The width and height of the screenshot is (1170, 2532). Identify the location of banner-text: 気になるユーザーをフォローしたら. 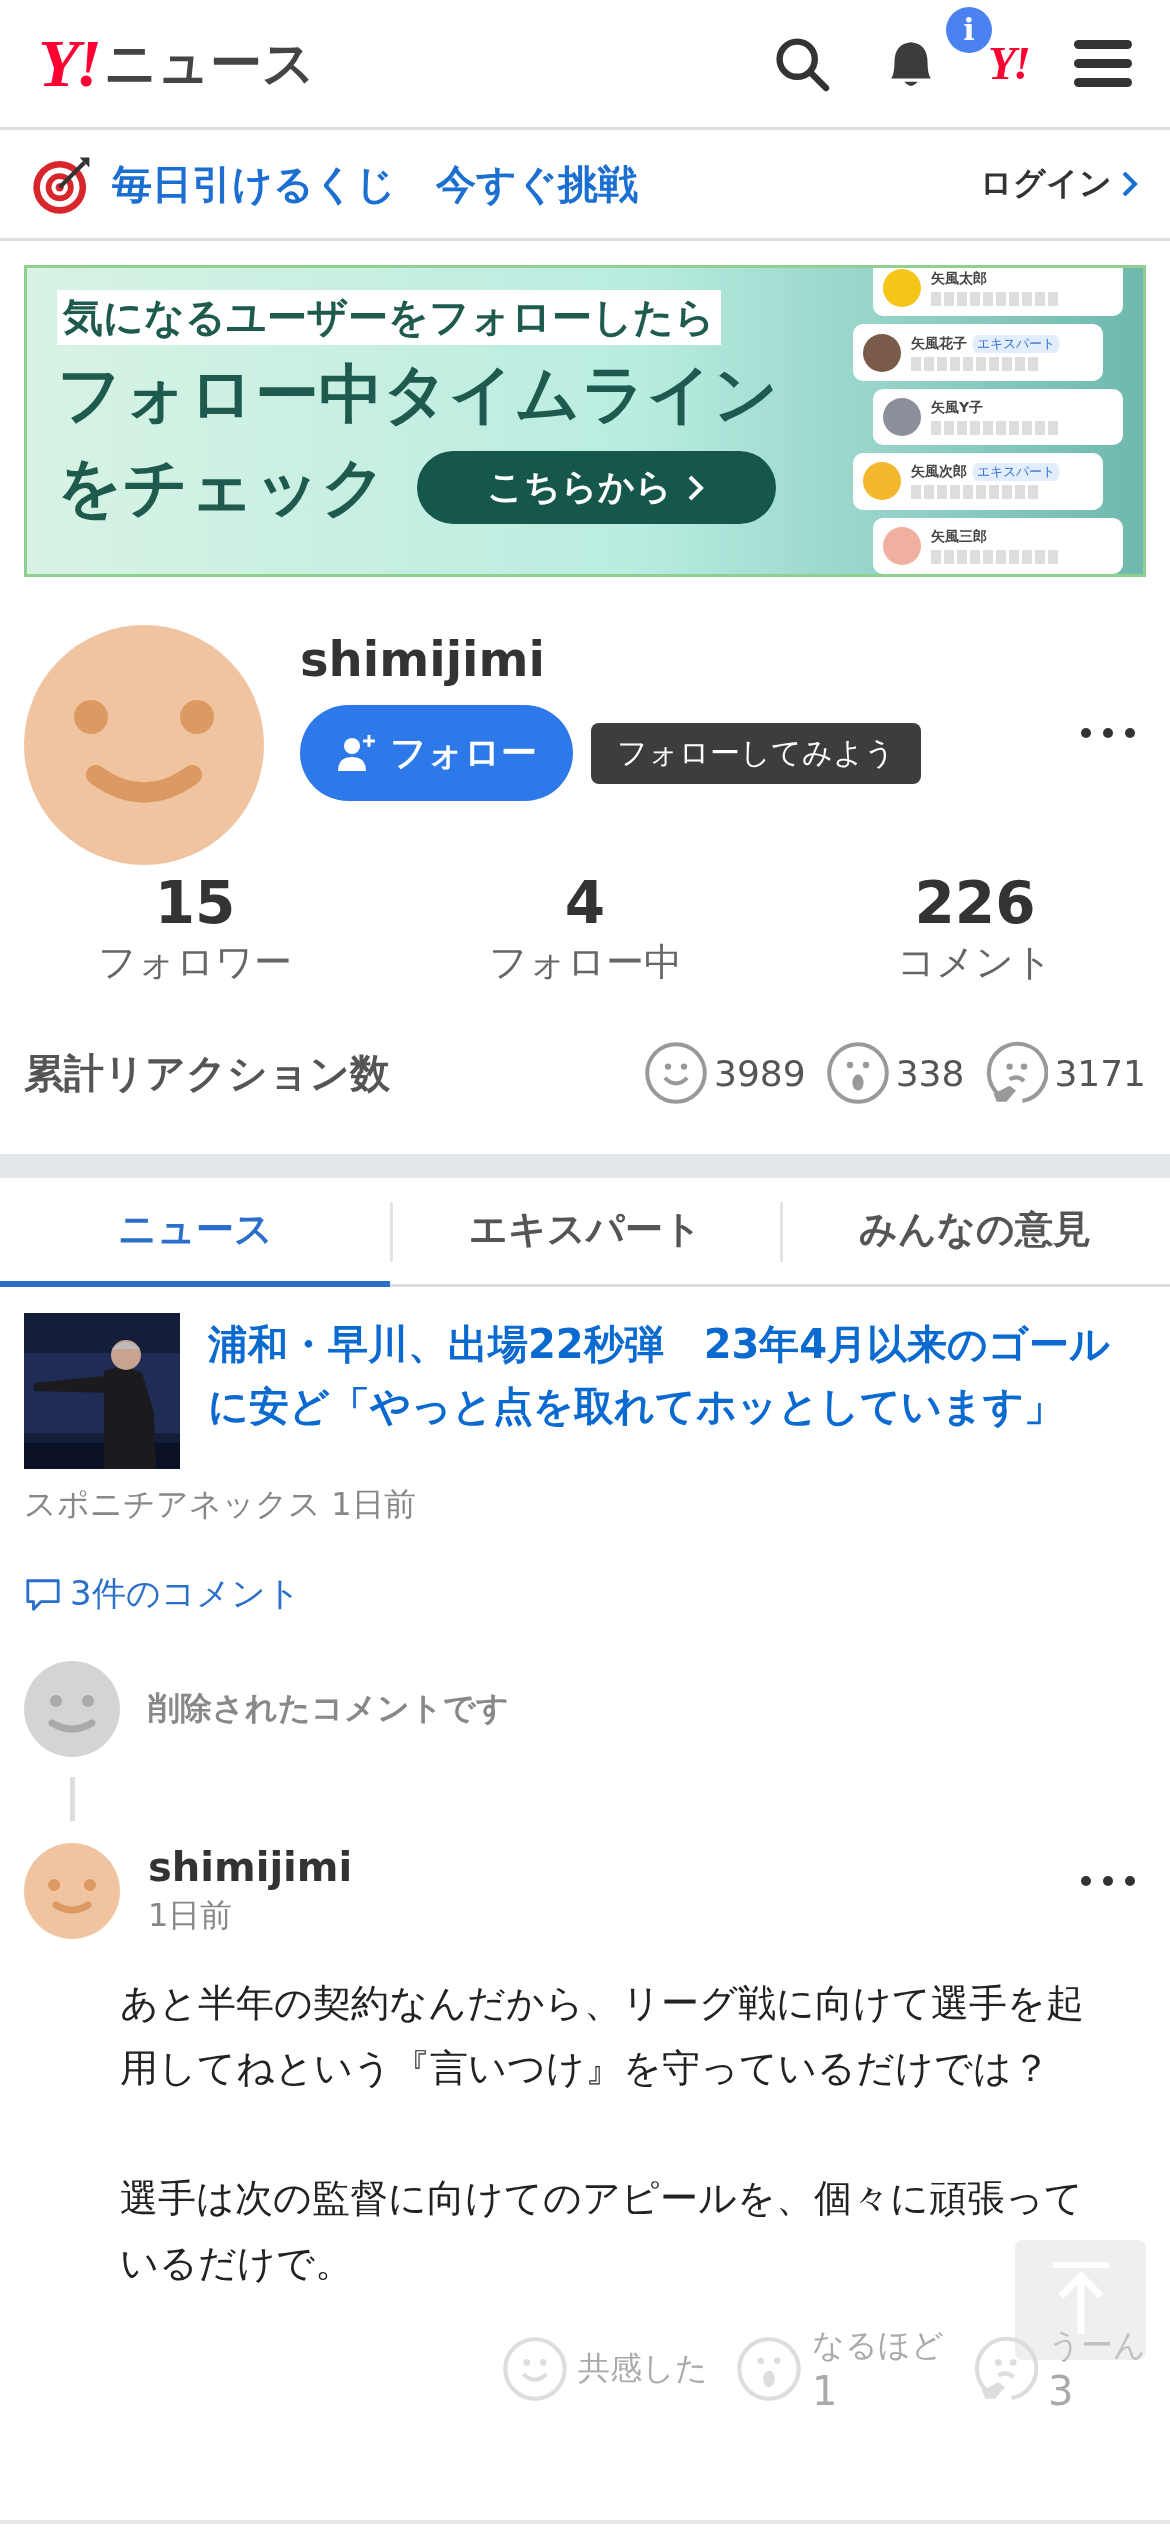
(389, 317).